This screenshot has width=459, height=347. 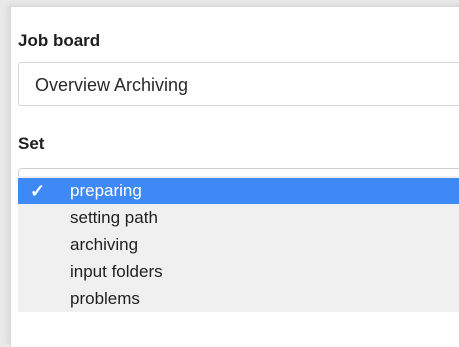 I want to click on job-board-value: Overview Archiving, so click(x=112, y=85).